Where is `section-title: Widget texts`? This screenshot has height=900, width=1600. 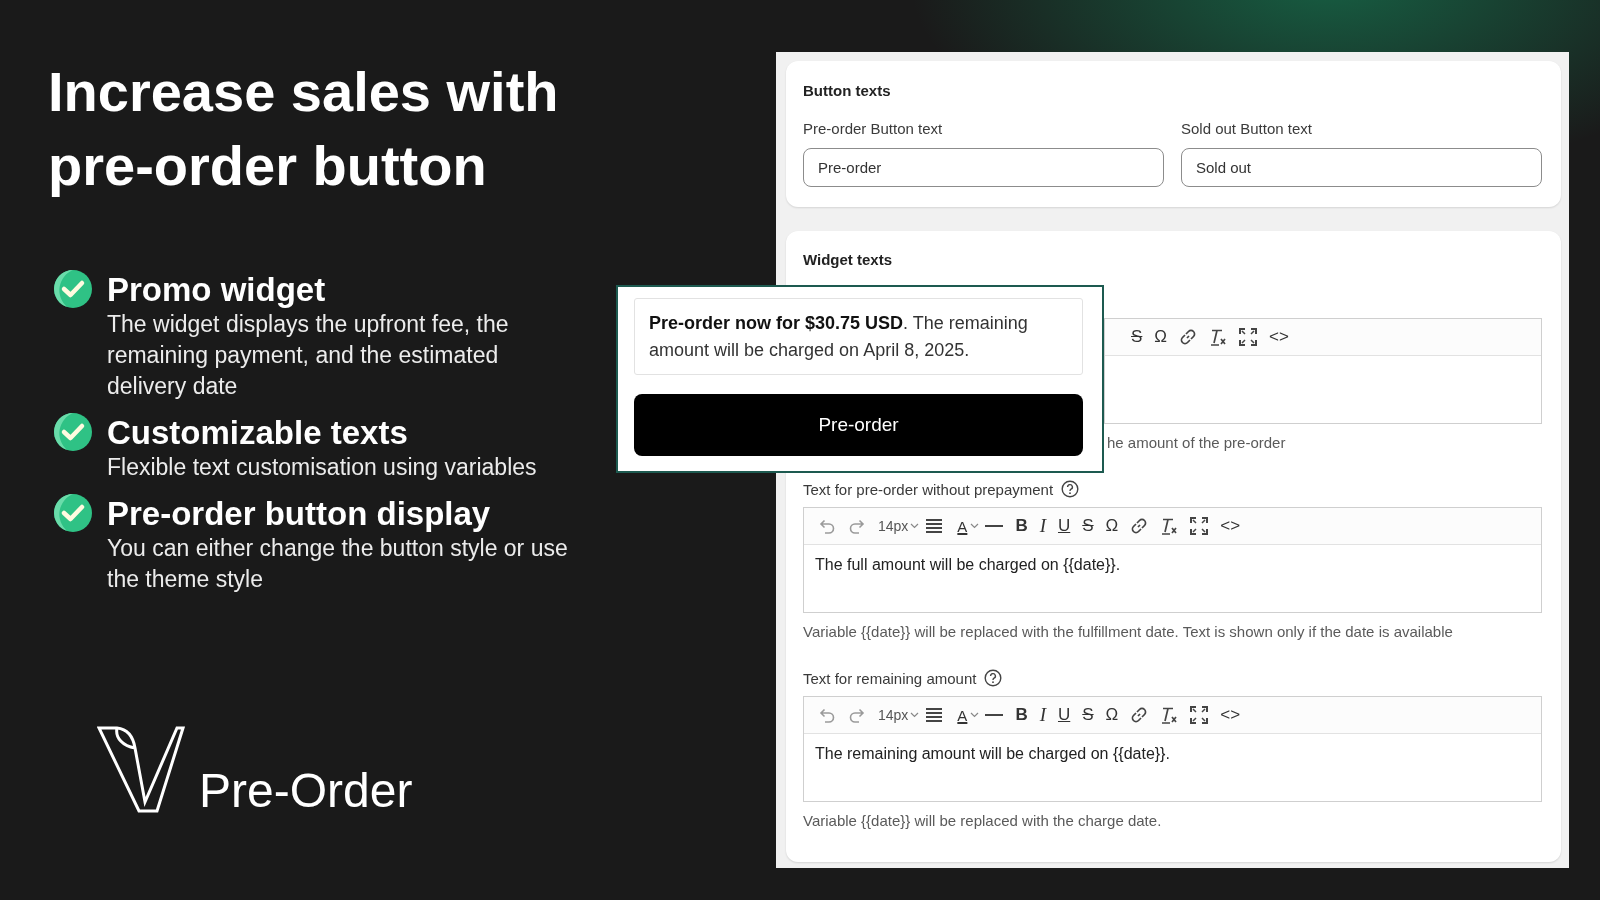
section-title: Widget texts is located at coordinates (848, 260).